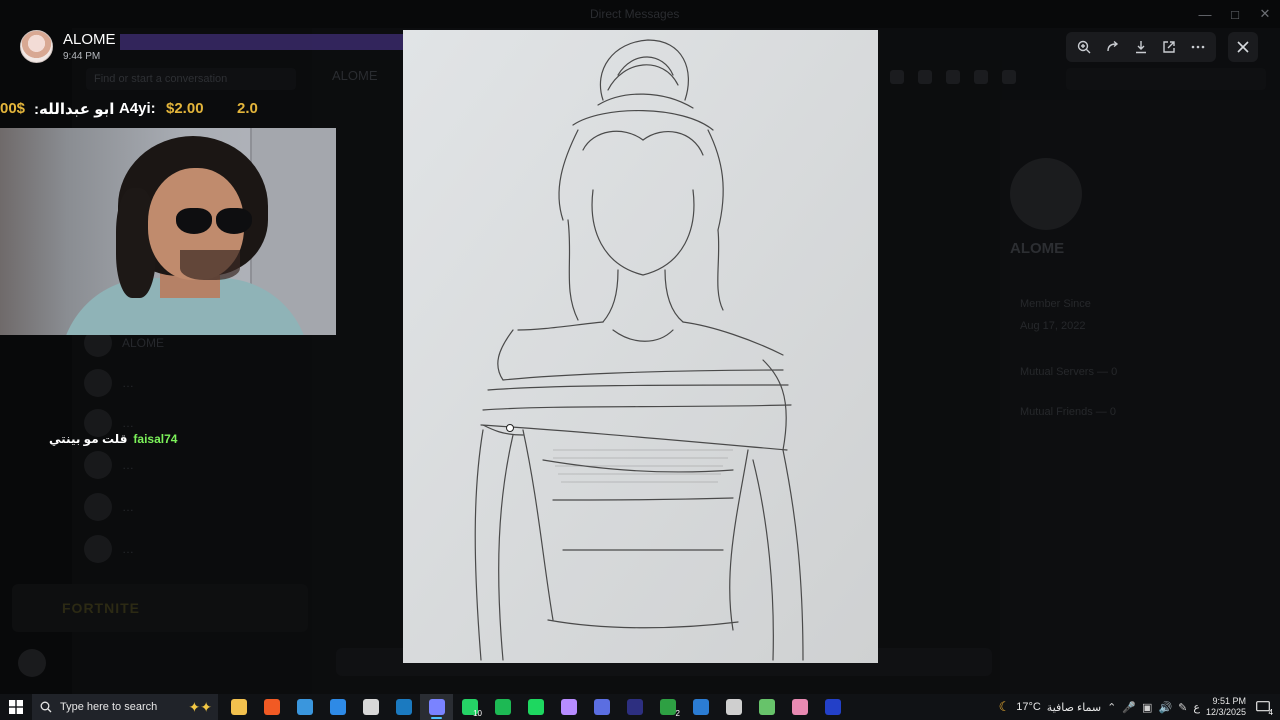 This screenshot has width=1280, height=720. I want to click on video-icon, so click(925, 77).